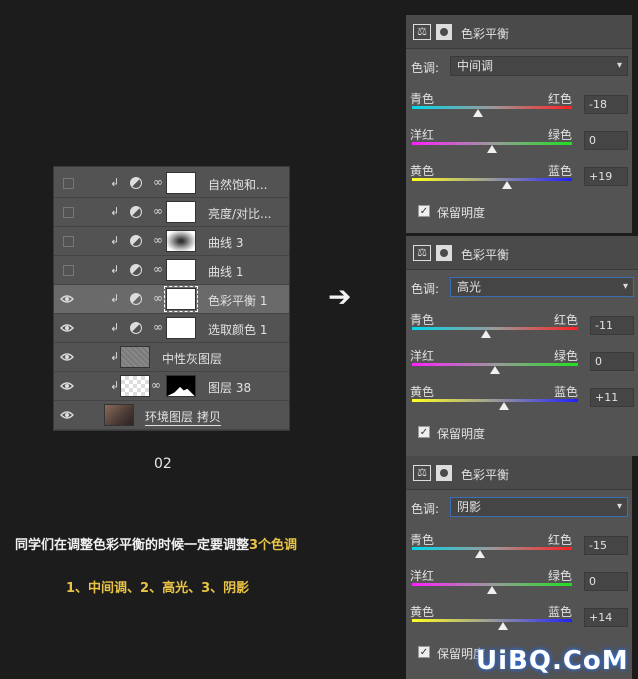 Image resolution: width=638 pixels, height=679 pixels. What do you see at coordinates (606, 176) in the screenshot?
I see `slider-value-input: +19` at bounding box center [606, 176].